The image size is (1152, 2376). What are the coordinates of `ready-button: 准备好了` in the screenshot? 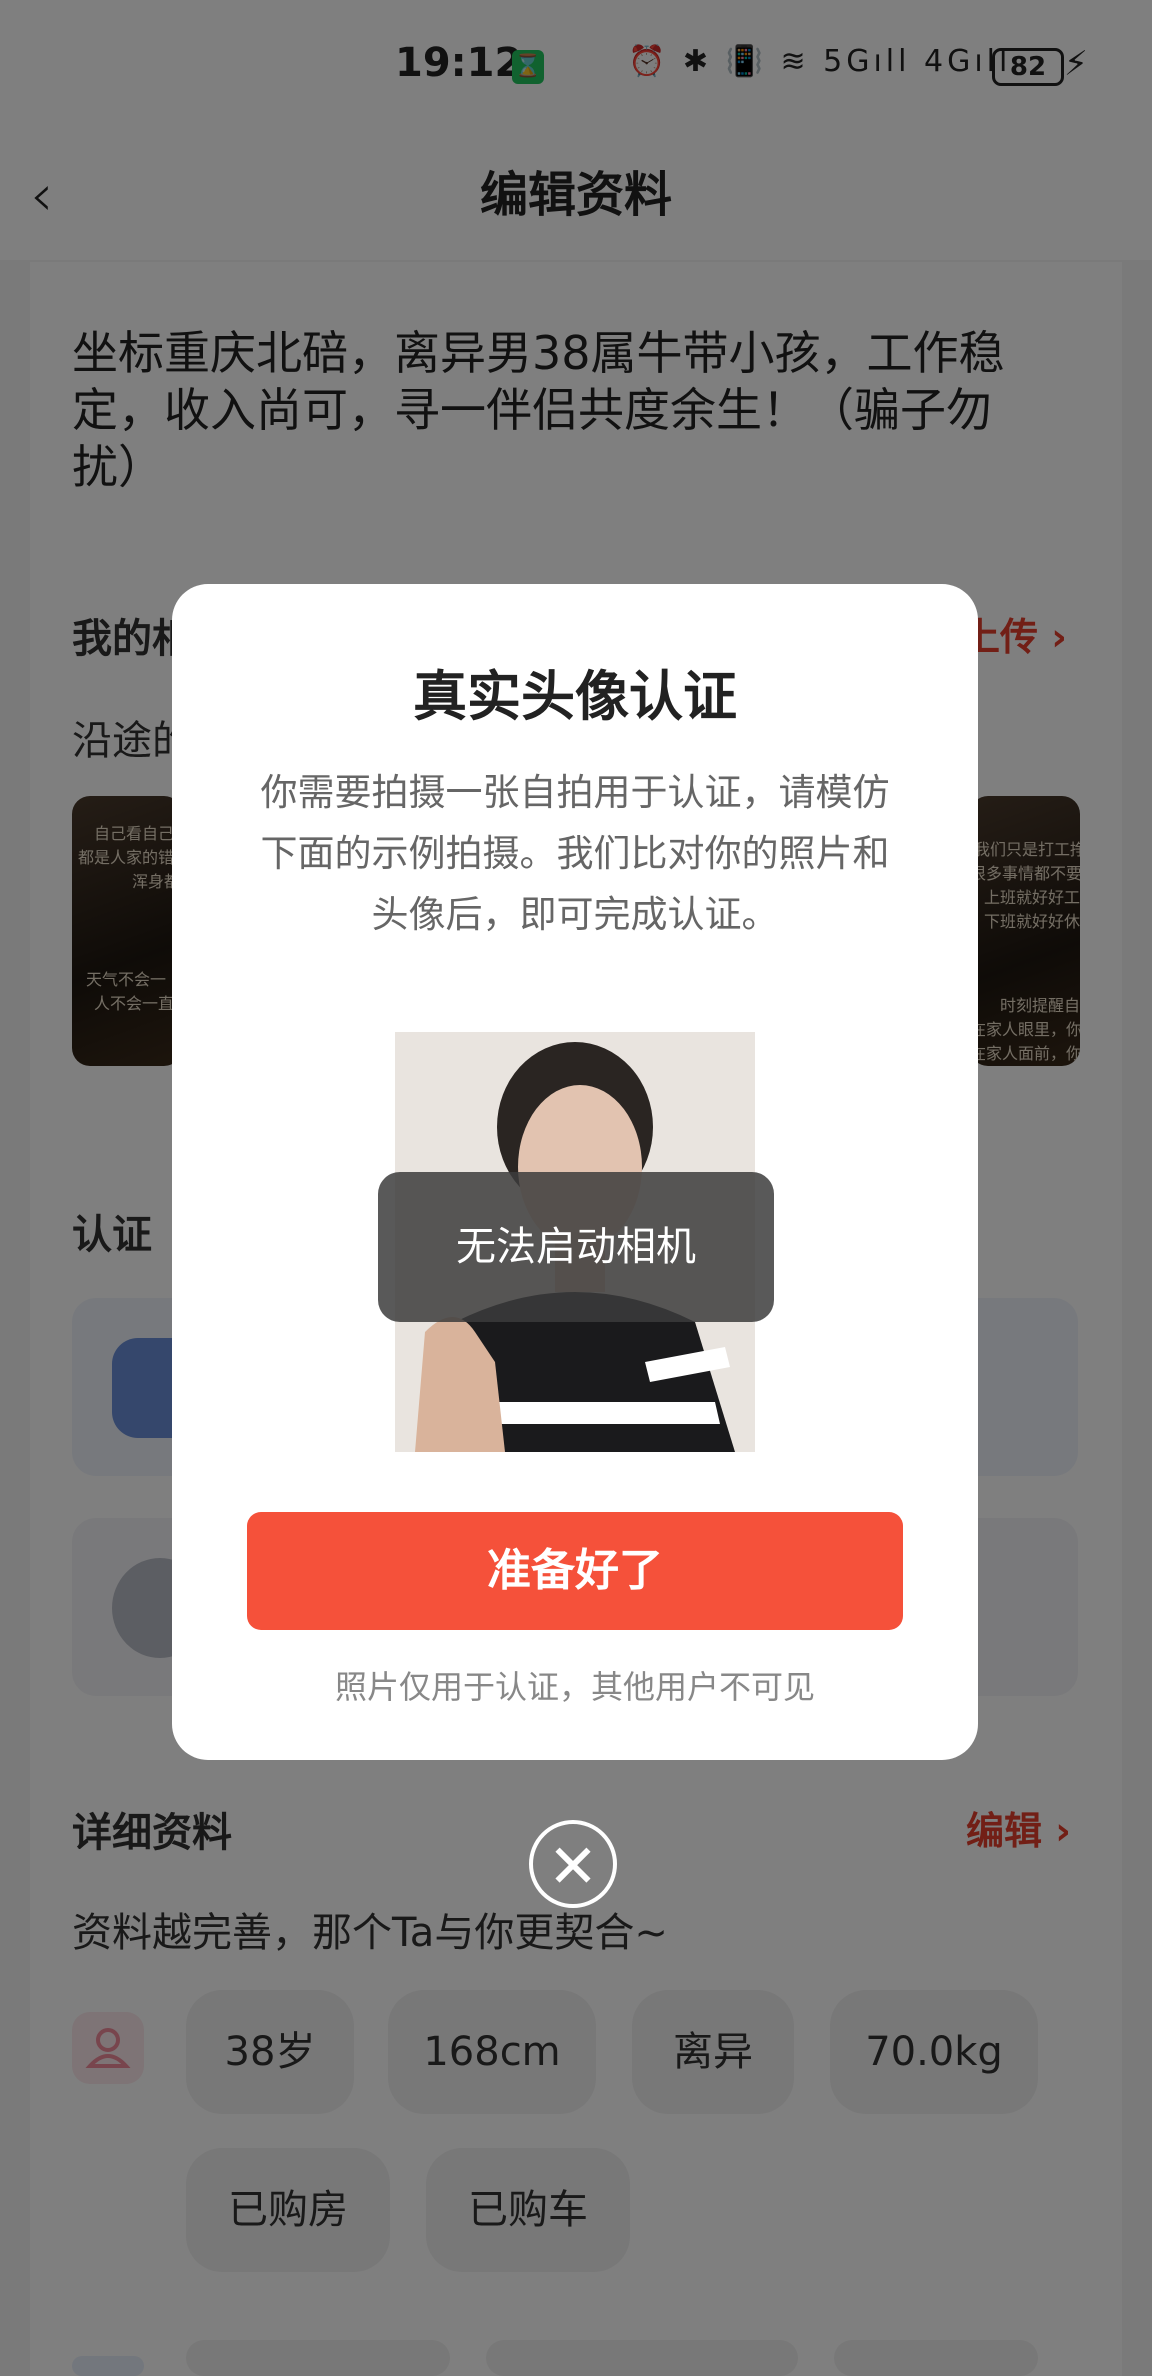 It's located at (575, 1571).